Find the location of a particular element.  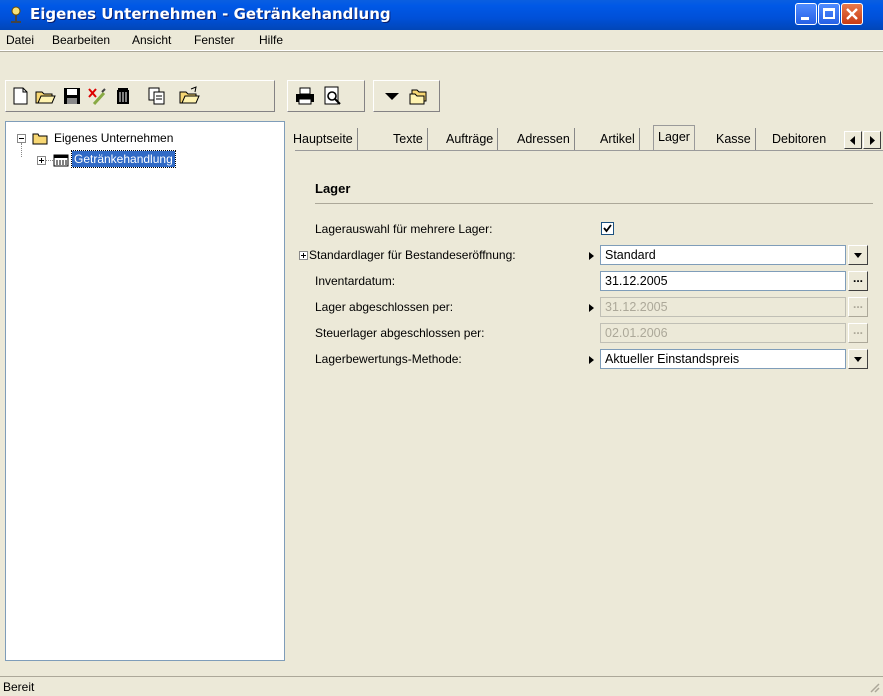

toolbar-group-view is located at coordinates (406, 96).